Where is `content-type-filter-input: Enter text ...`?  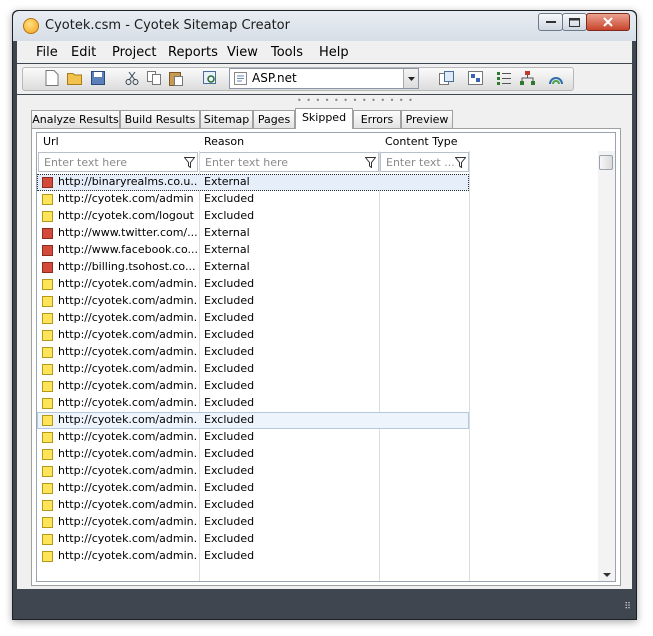 content-type-filter-input: Enter text ... is located at coordinates (424, 162).